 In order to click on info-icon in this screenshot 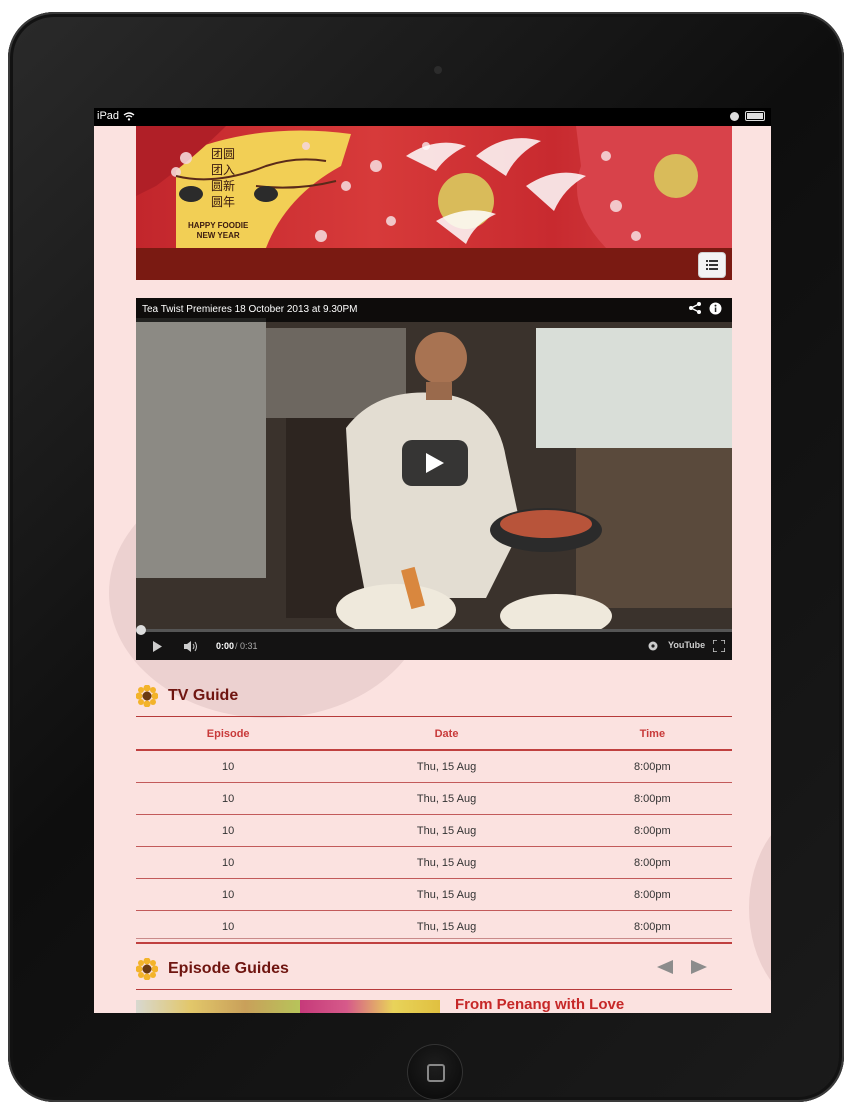, I will do `click(715, 308)`.